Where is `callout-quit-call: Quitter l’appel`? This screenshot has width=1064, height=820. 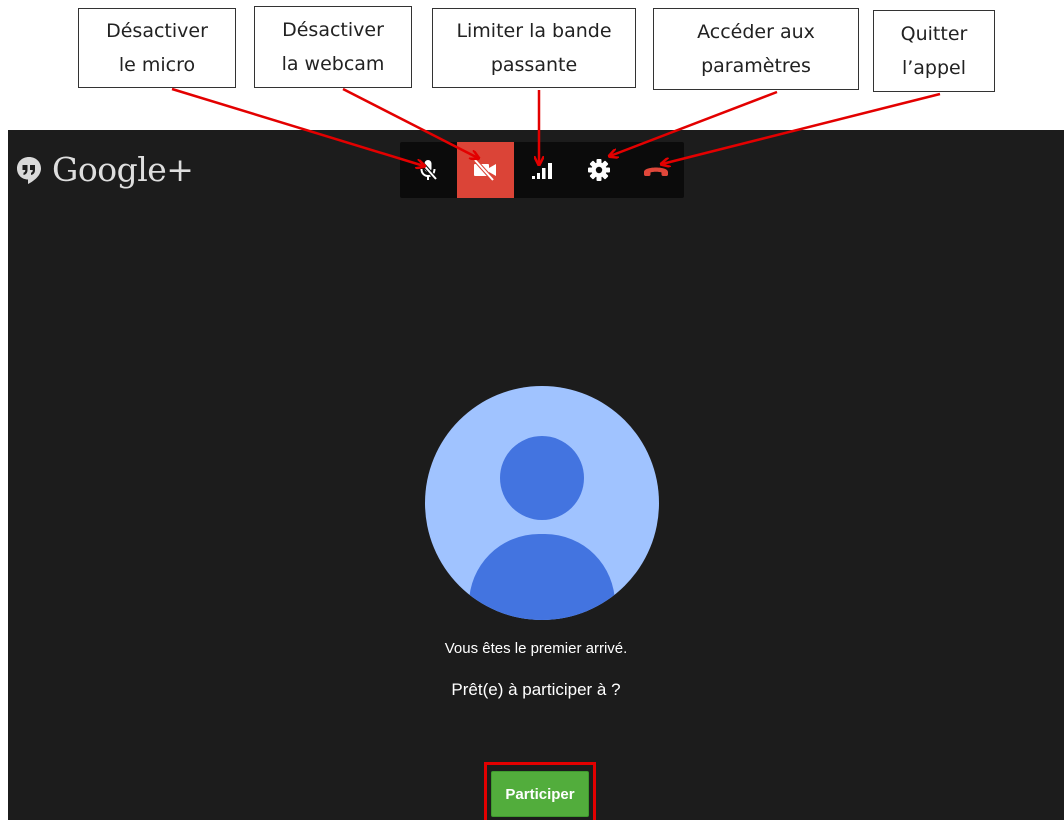
callout-quit-call: Quitter l’appel is located at coordinates (934, 51).